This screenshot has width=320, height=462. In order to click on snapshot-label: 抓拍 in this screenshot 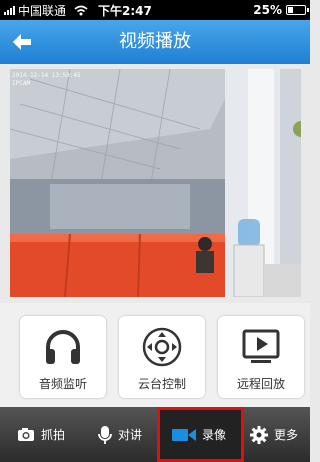, I will do `click(53, 435)`.